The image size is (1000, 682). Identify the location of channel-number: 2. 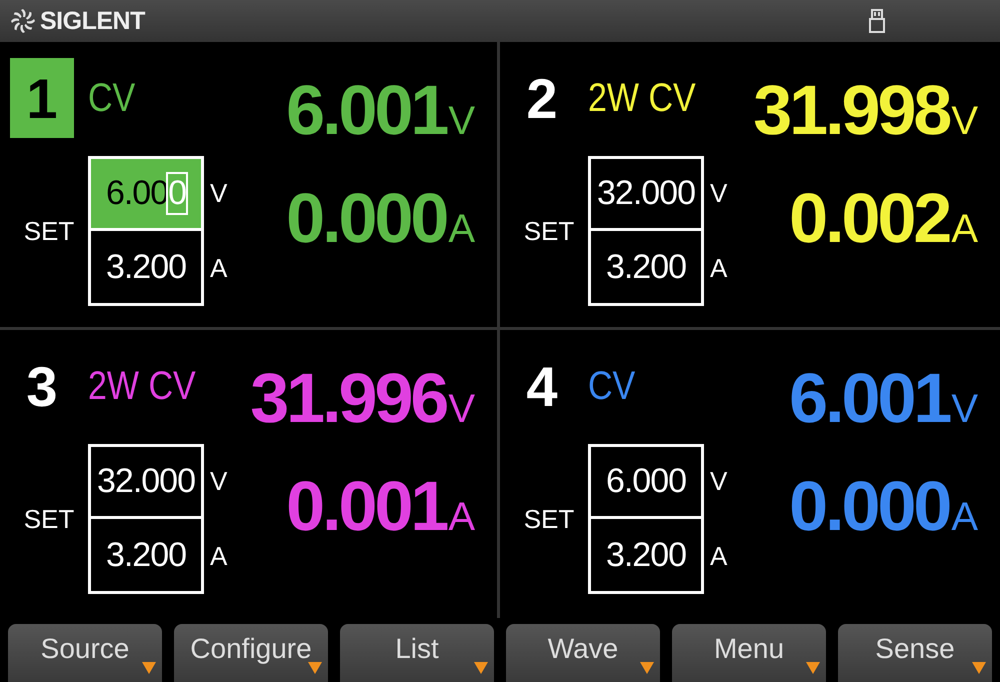
(542, 98).